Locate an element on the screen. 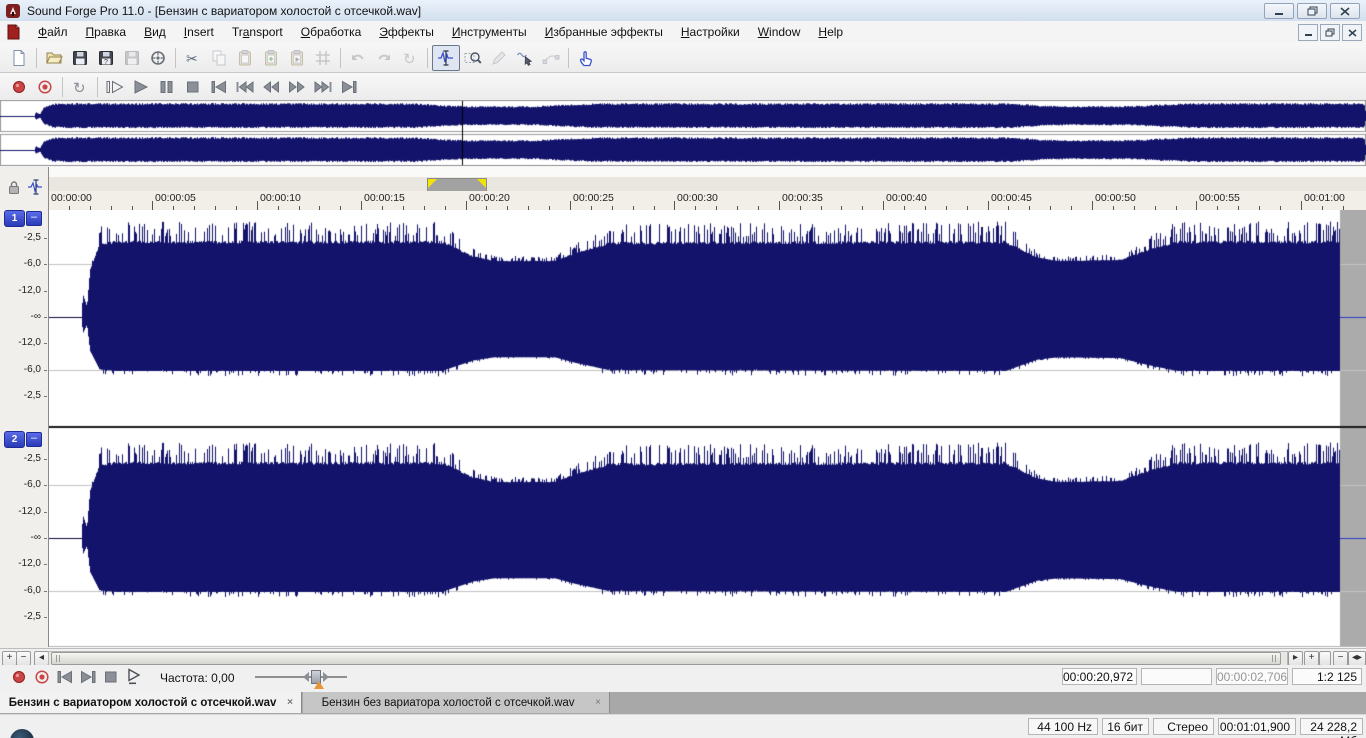 The height and width of the screenshot is (738, 1366). menu-insert: Insert is located at coordinates (199, 32).